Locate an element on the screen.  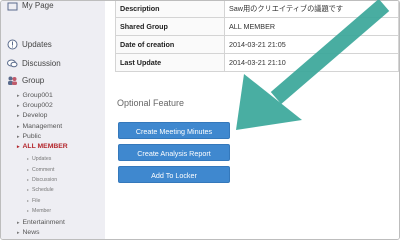
sidebar-group-item: ▸ Public is located at coordinates (29, 136).